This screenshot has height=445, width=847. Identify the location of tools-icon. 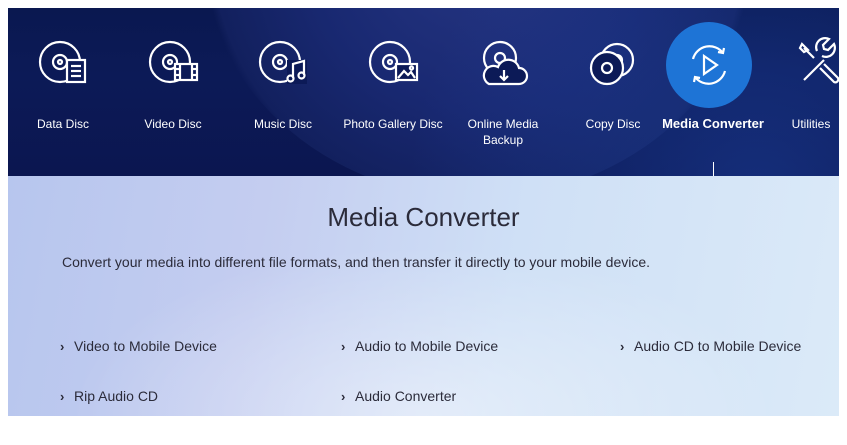
(809, 64).